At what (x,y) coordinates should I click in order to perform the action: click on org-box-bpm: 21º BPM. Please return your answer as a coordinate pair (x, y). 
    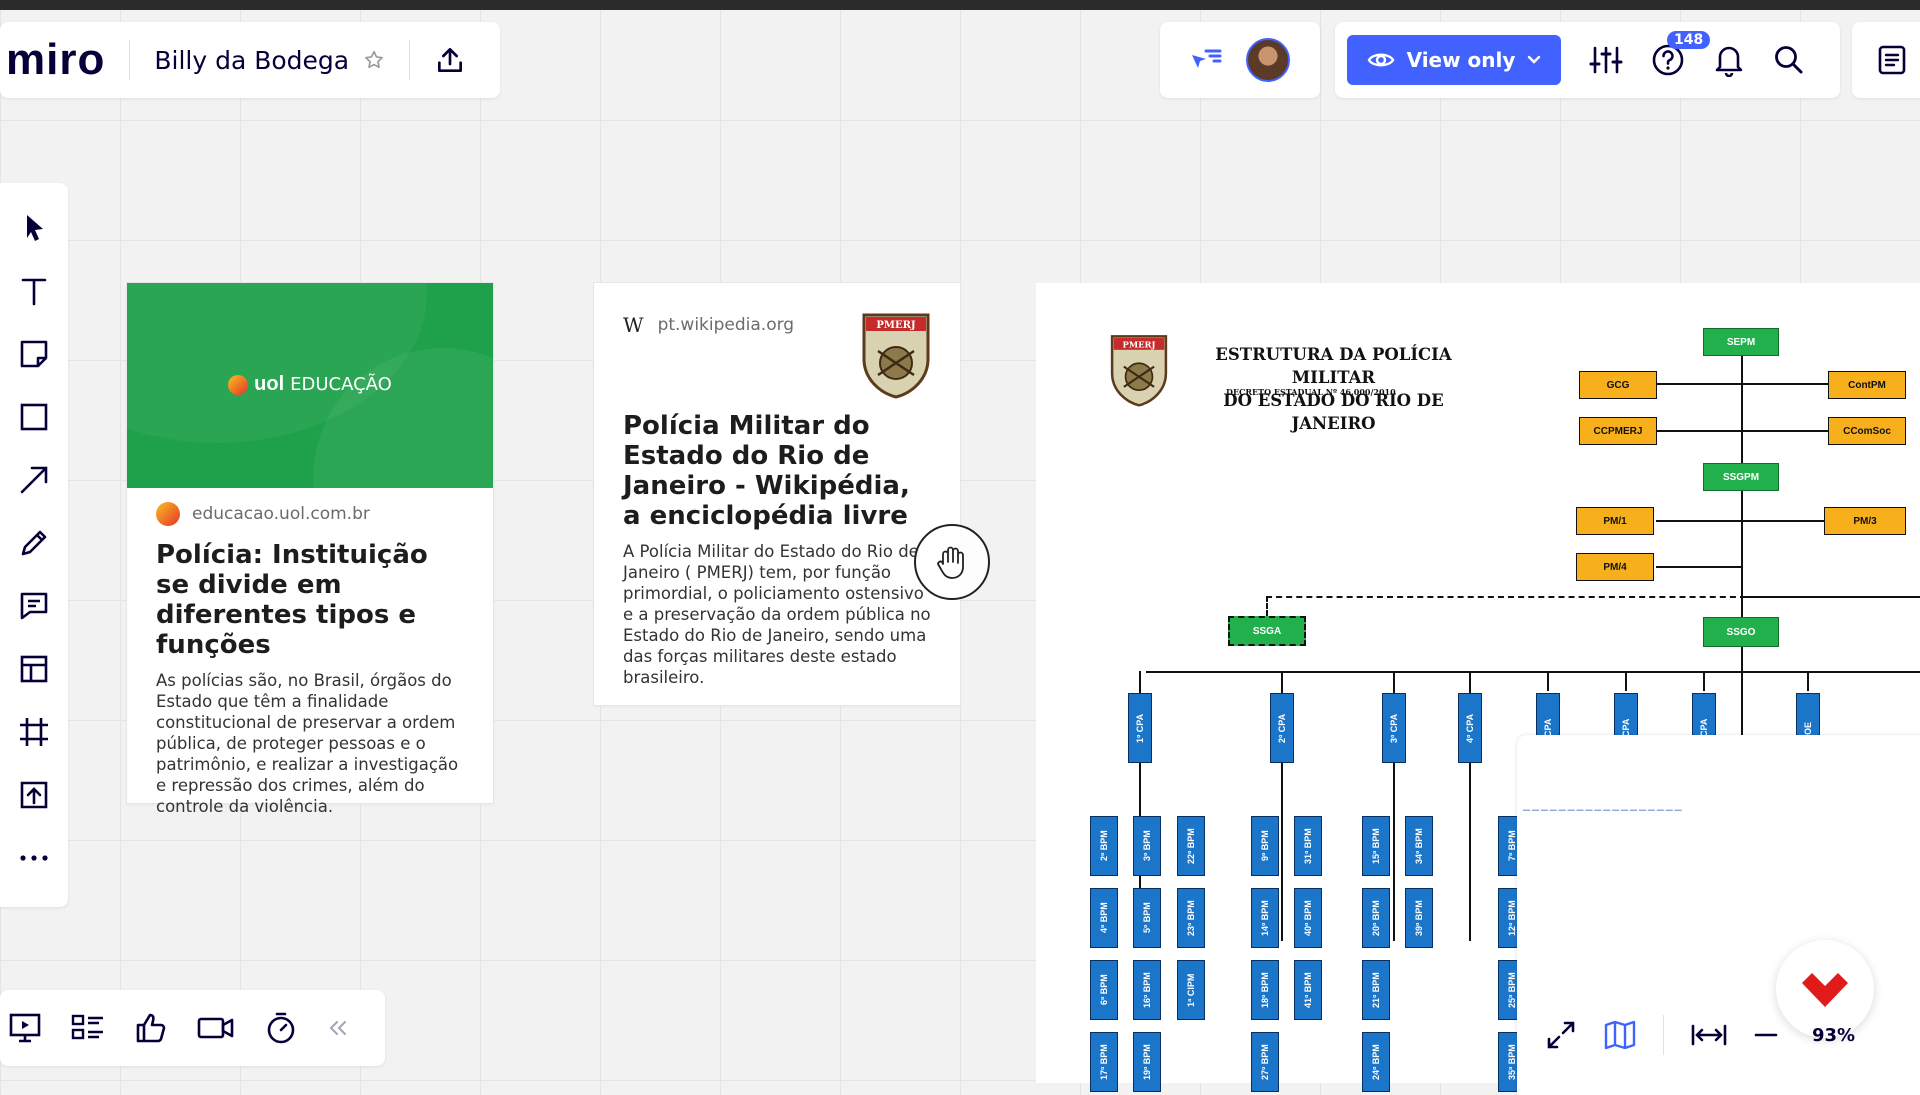
    Looking at the image, I should click on (1376, 990).